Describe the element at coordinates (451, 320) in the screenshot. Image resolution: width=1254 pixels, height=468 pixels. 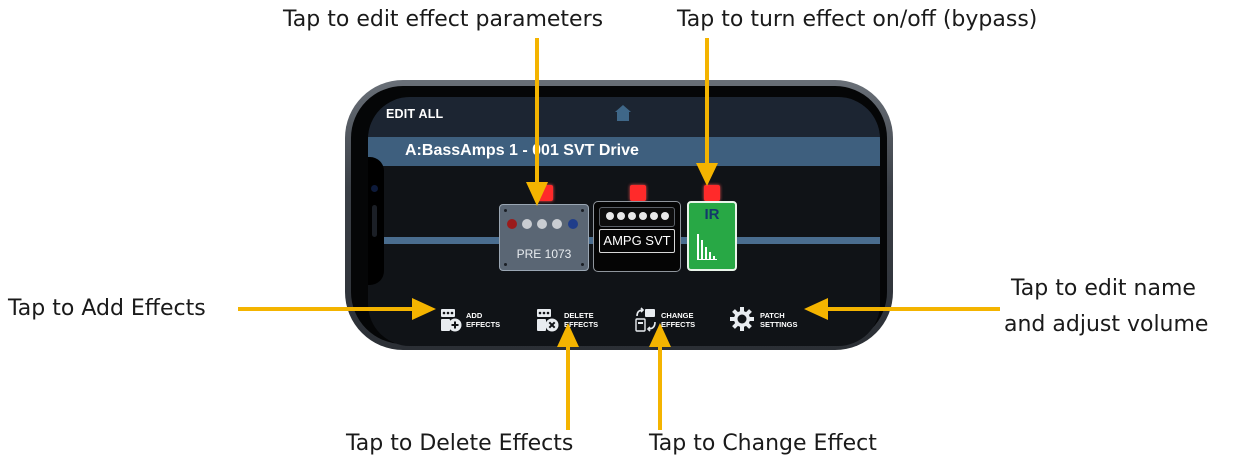
I see `add-effects-icon` at that location.